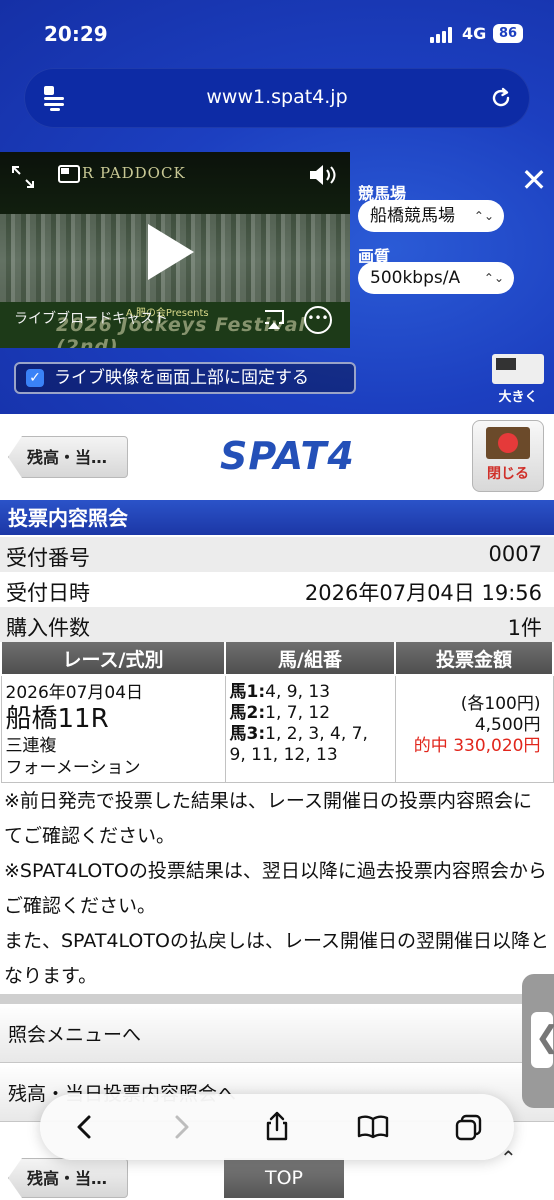 This screenshot has width=554, height=1200. Describe the element at coordinates (415, 278) in the screenshot. I see `quality-select-value: 500kbps/A` at that location.